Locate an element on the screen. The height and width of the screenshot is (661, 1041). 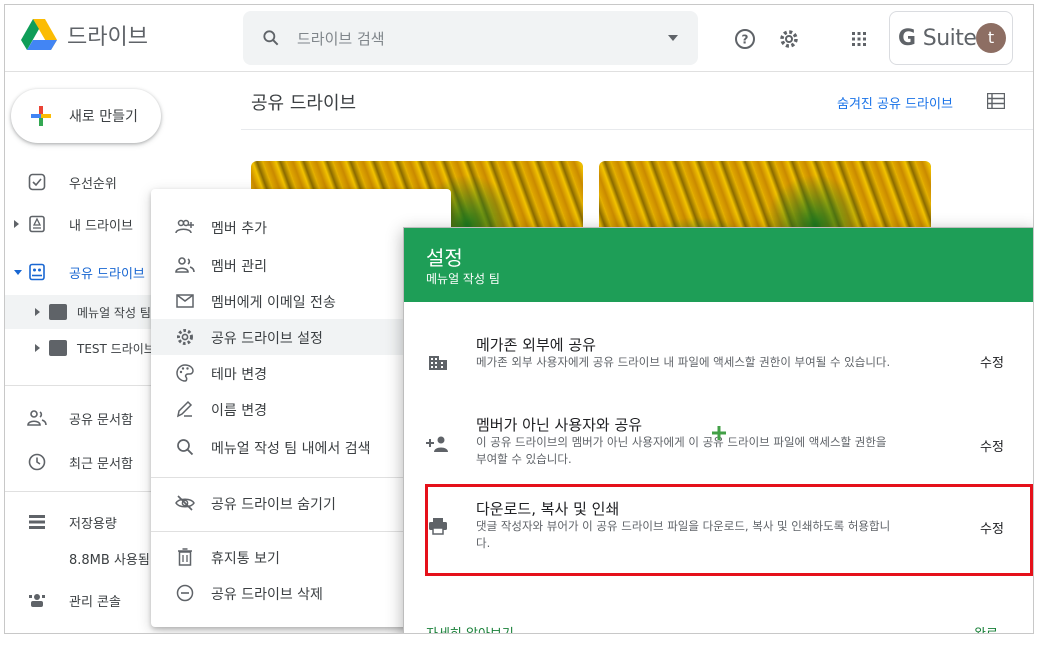
avatar: t is located at coordinates (991, 38).